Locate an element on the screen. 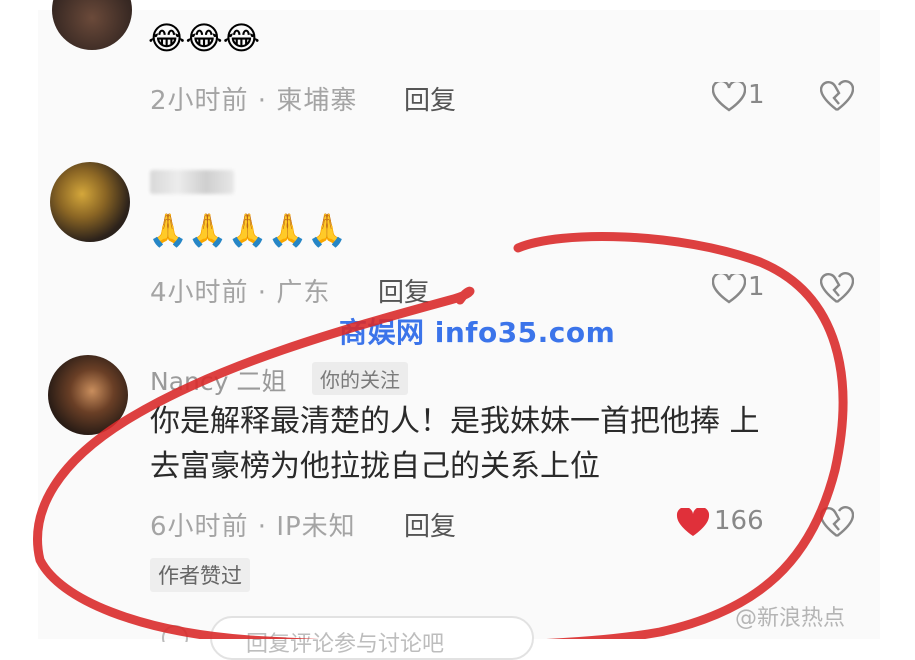 Image resolution: width=915 pixels, height=660 pixels. username: Nancy 二姐 is located at coordinates (218, 380).